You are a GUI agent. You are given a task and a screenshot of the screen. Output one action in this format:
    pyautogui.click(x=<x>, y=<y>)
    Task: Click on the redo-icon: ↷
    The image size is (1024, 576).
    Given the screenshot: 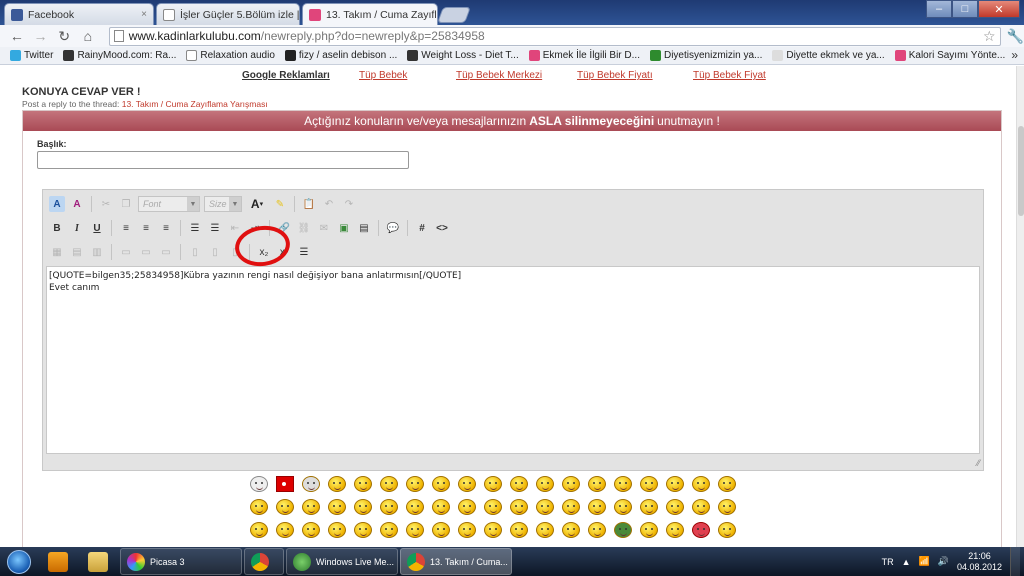 What is the action you would take?
    pyautogui.click(x=349, y=204)
    